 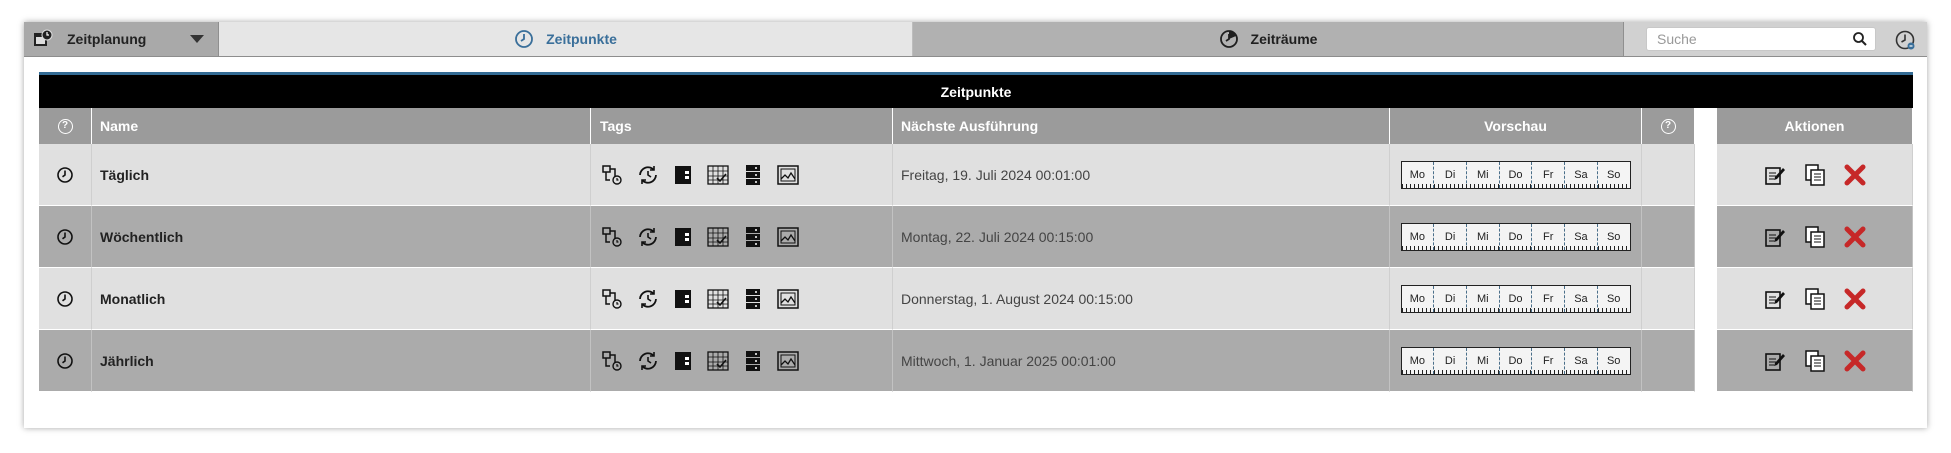 What do you see at coordinates (1141, 175) in the screenshot?
I see `row-next-run: Freitag, 19. Juli 2024 00:01:00` at bounding box center [1141, 175].